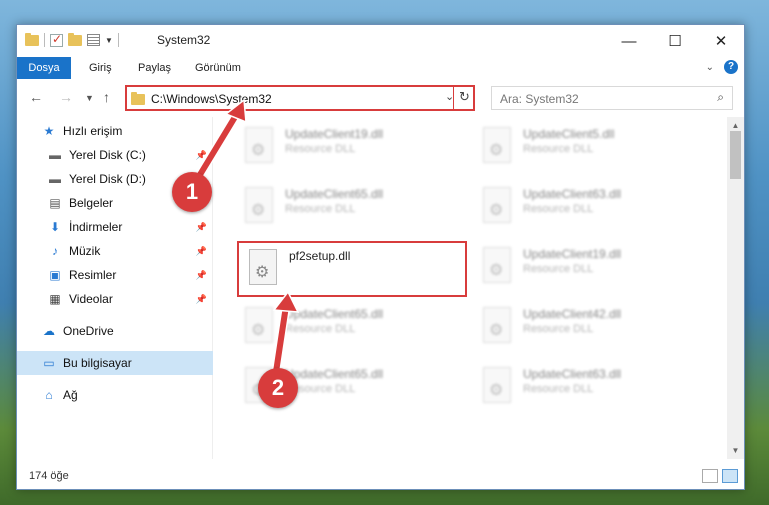 The width and height of the screenshot is (769, 505). Describe the element at coordinates (720, 97) in the screenshot. I see `search-icon: ⌕` at that location.